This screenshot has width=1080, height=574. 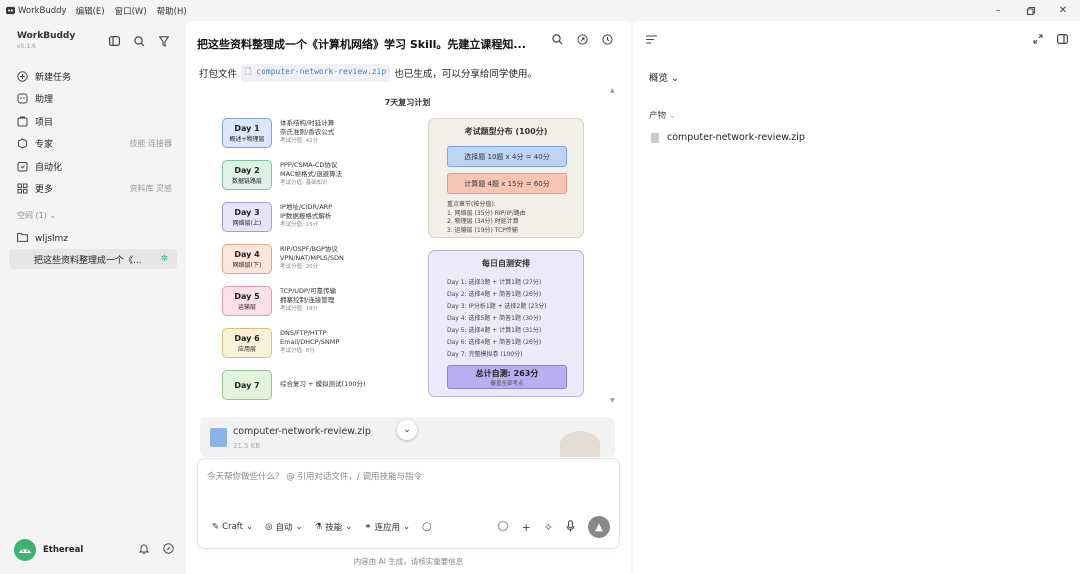 What do you see at coordinates (284, 527) in the screenshot?
I see `auto-model-button: ◎ 自动 ⌄` at bounding box center [284, 527].